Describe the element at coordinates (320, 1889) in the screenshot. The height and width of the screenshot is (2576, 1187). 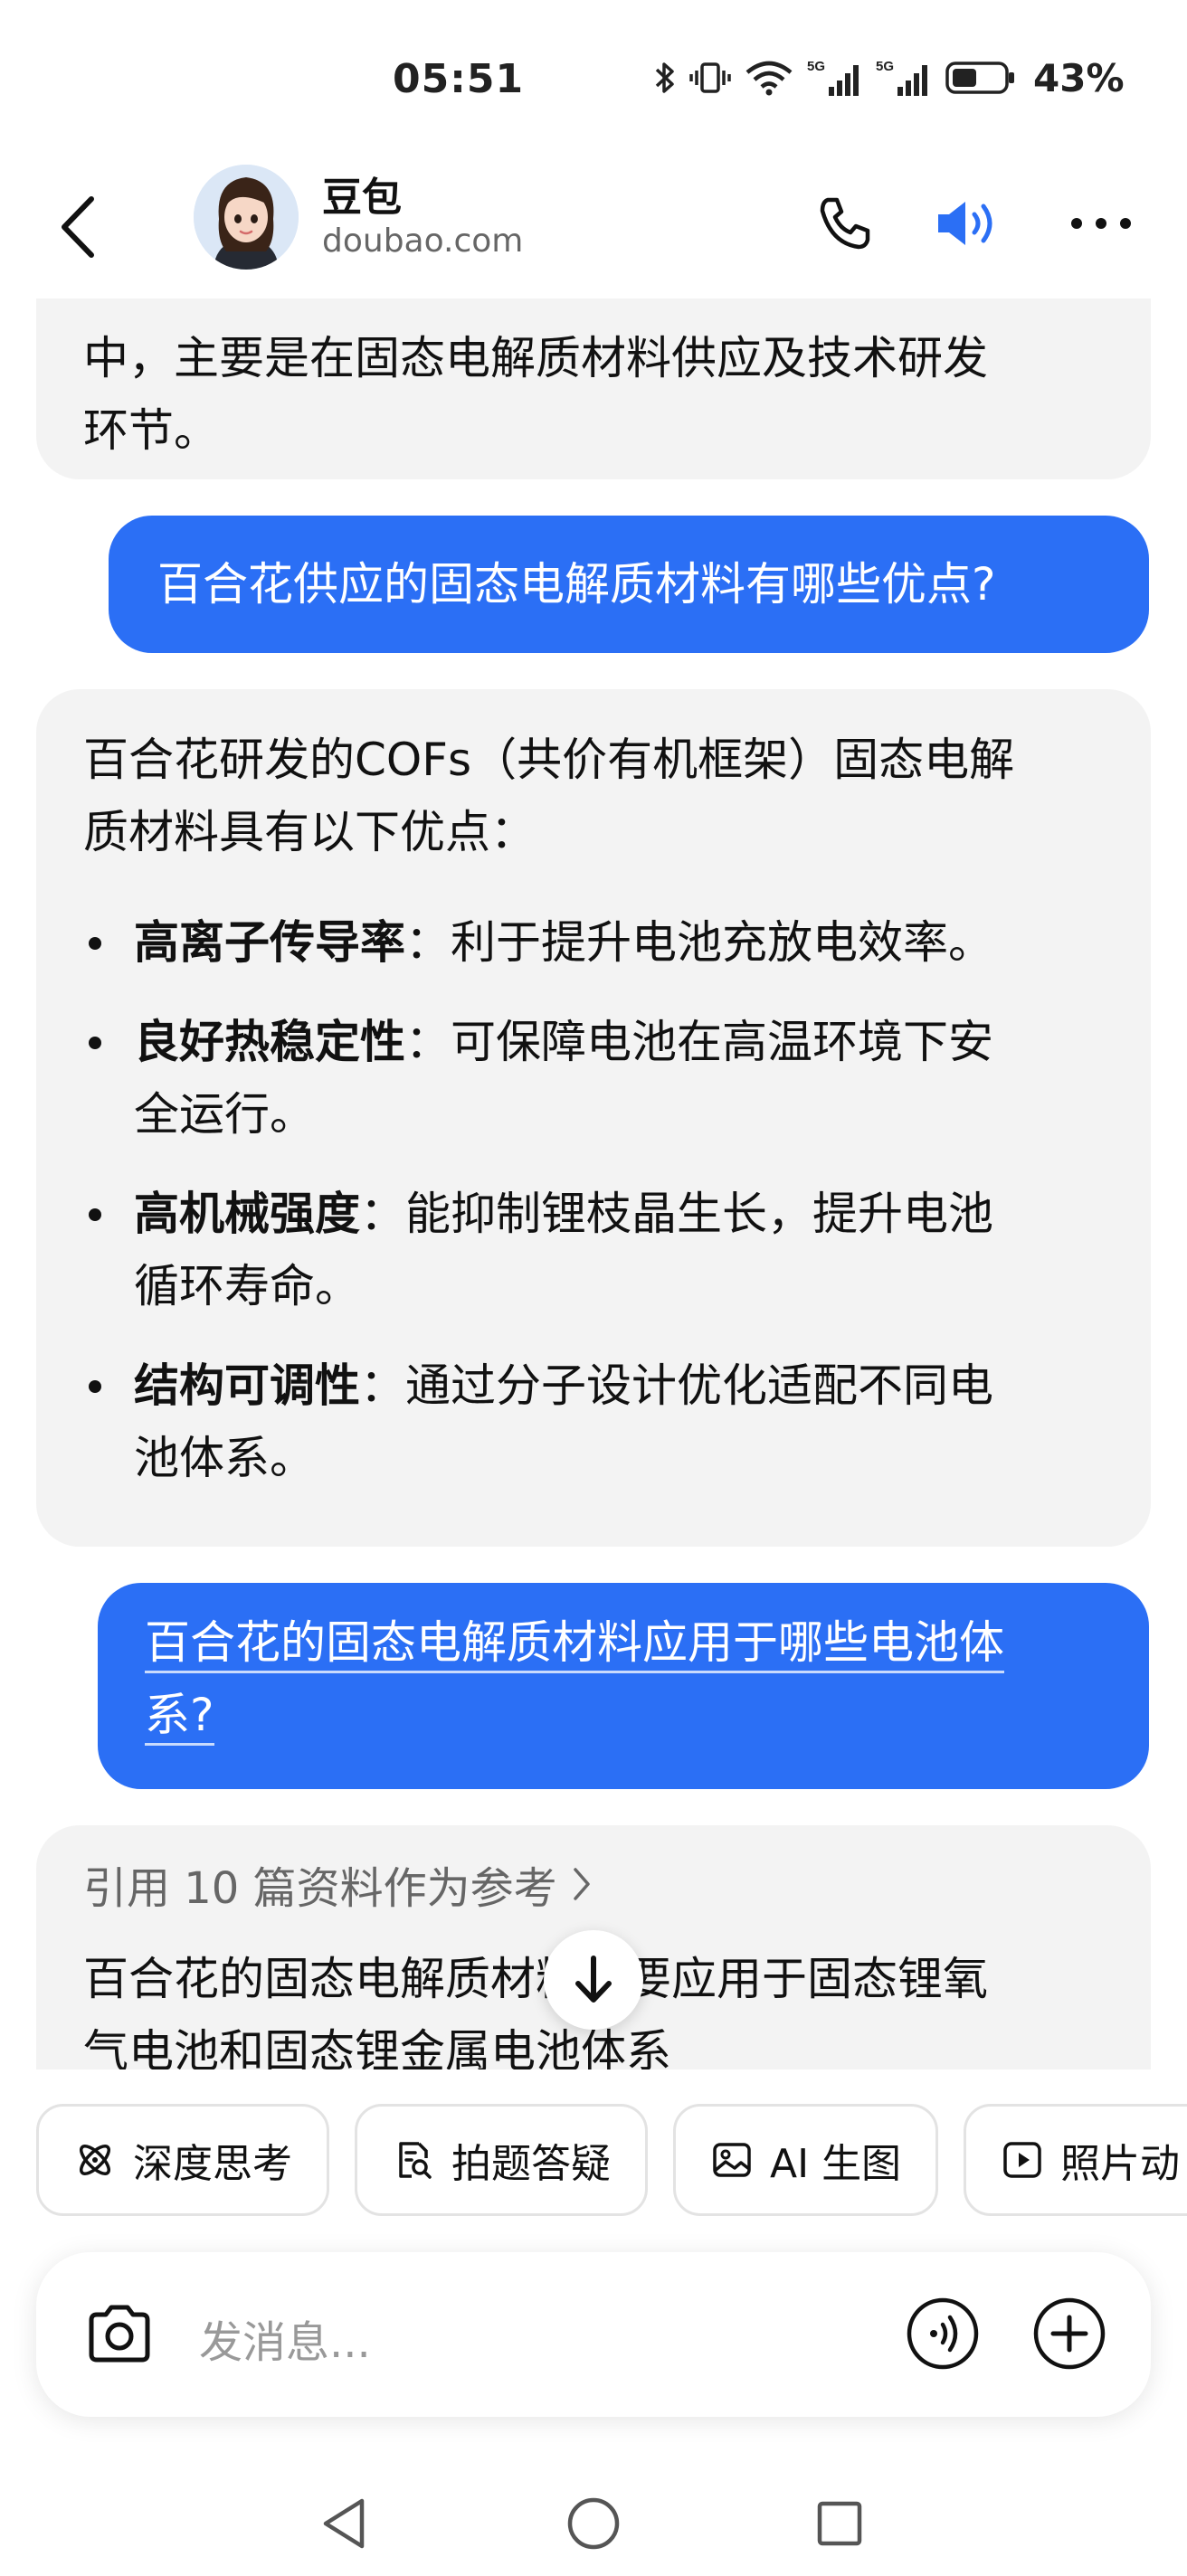
I see `references-text: 引用 10 篇资料作为参考` at that location.